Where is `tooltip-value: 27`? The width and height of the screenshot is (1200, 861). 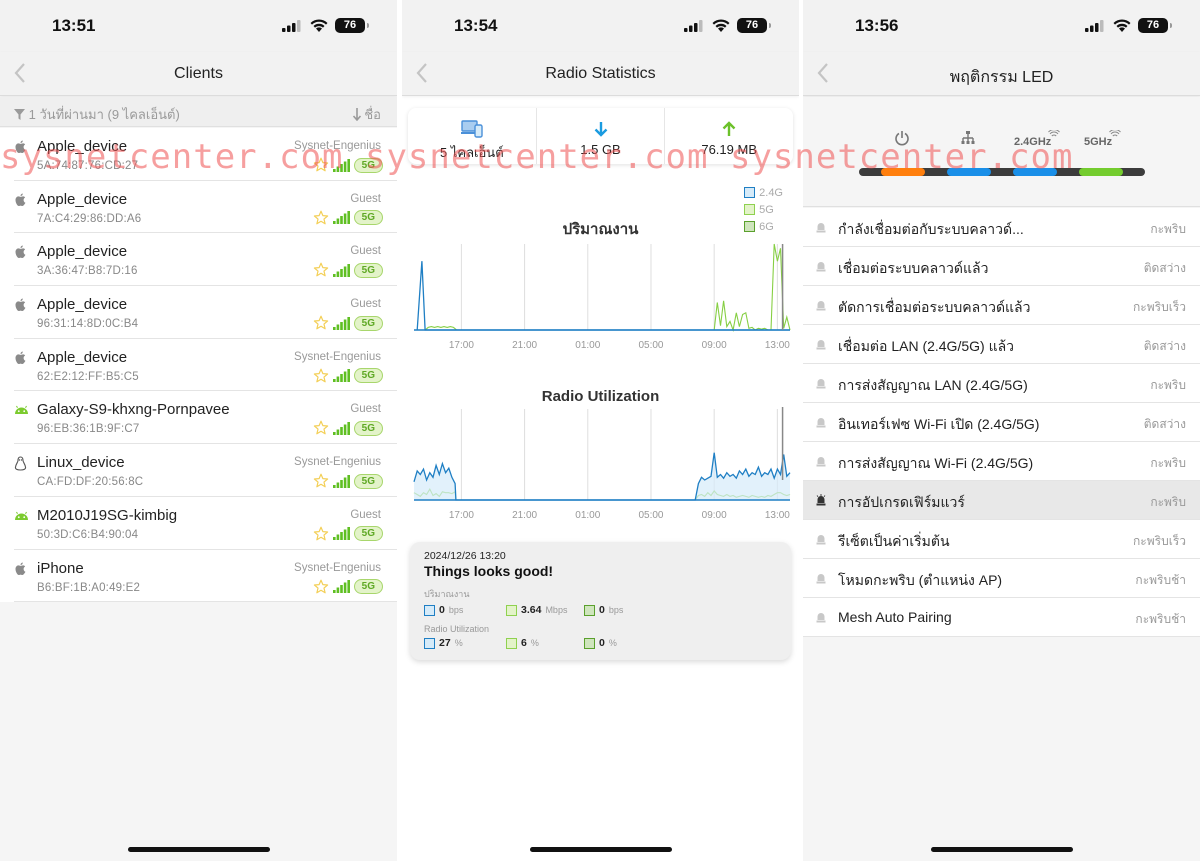
tooltip-value: 27 is located at coordinates (445, 643).